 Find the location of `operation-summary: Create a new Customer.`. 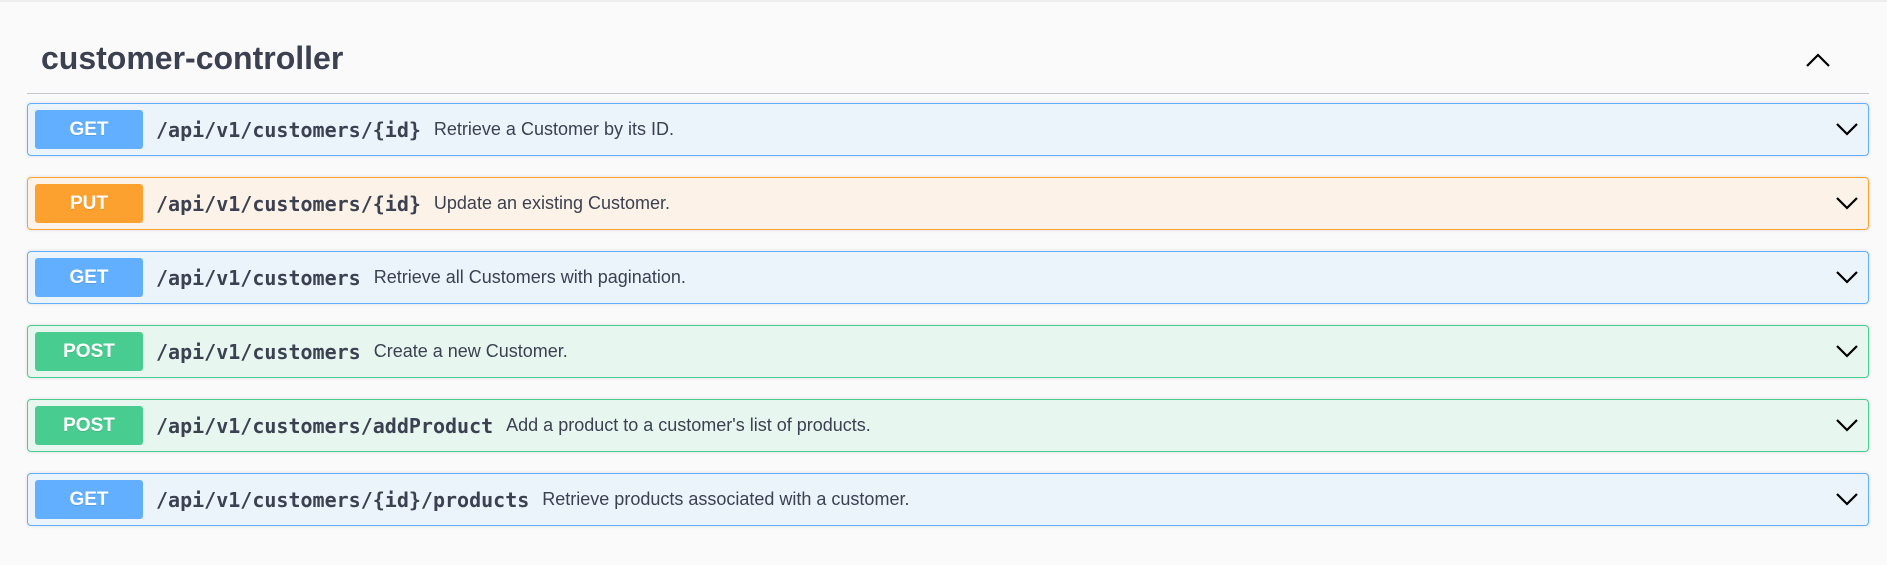

operation-summary: Create a new Customer. is located at coordinates (470, 351).